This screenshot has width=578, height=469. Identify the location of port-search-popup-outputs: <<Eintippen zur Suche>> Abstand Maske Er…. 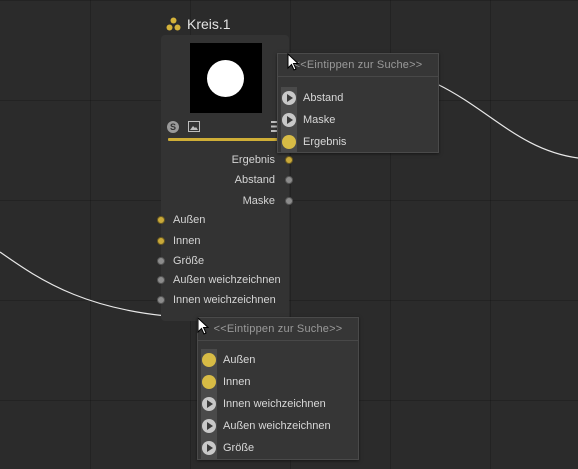
(358, 103).